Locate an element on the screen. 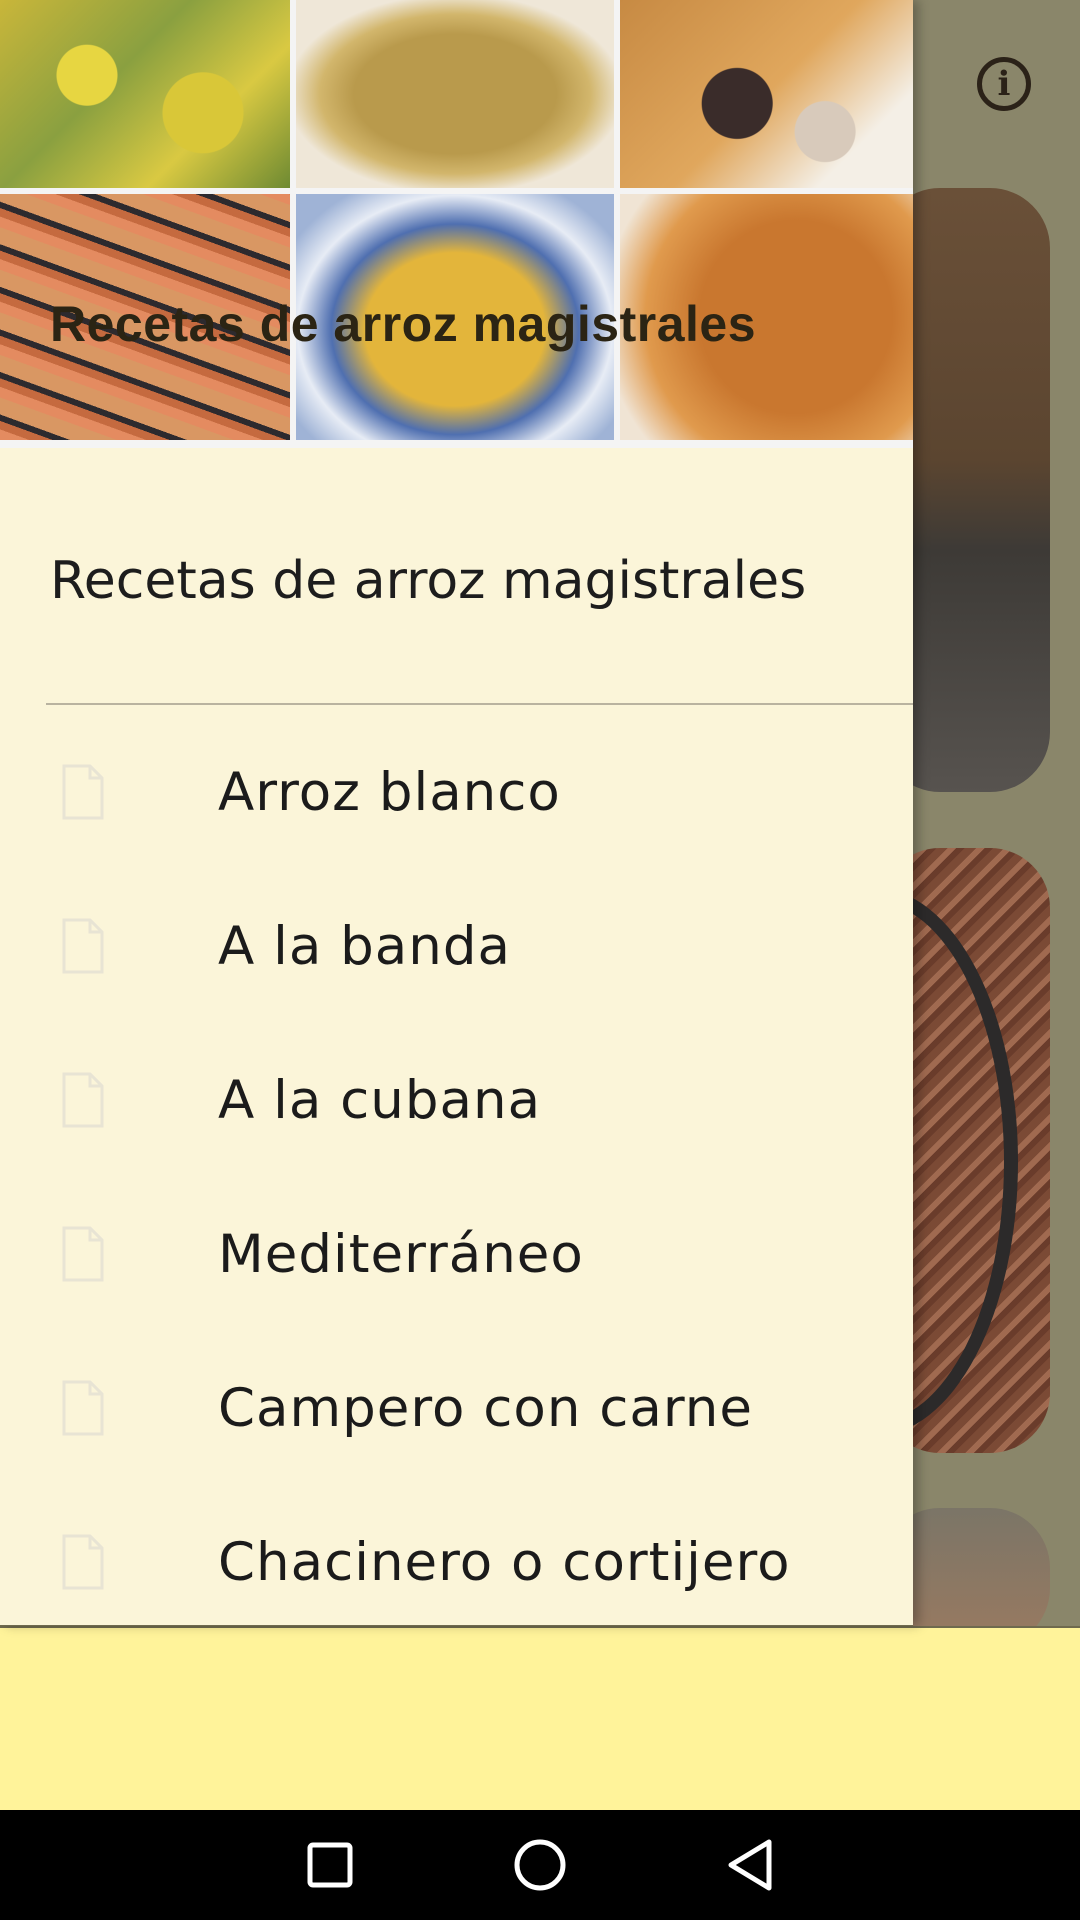  menu-item-label: A la cubana is located at coordinates (380, 1100).